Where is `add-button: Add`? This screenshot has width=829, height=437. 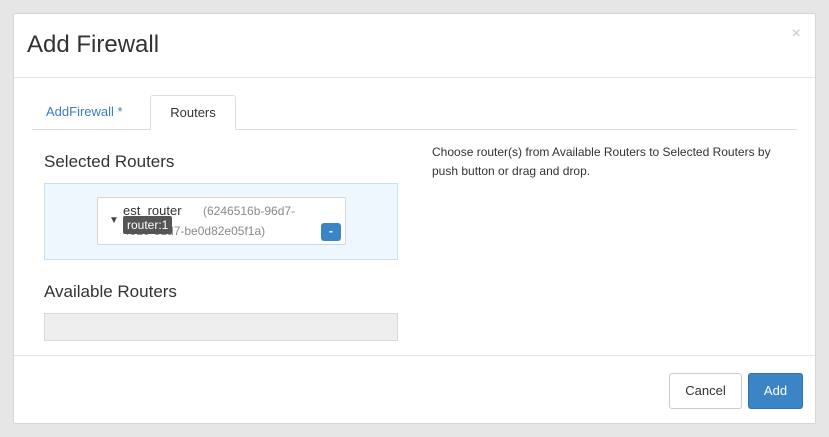
add-button: Add is located at coordinates (775, 391).